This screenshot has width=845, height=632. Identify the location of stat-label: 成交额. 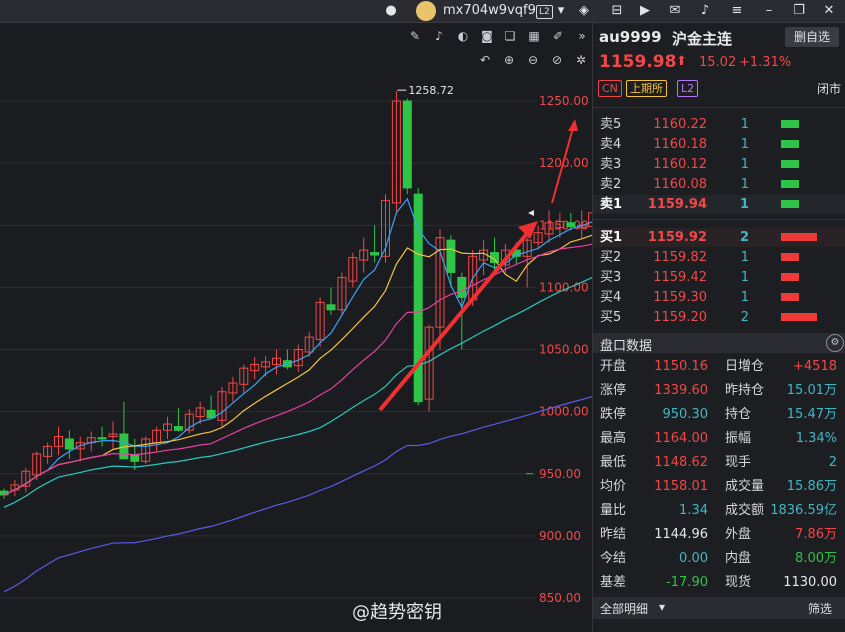
(745, 510).